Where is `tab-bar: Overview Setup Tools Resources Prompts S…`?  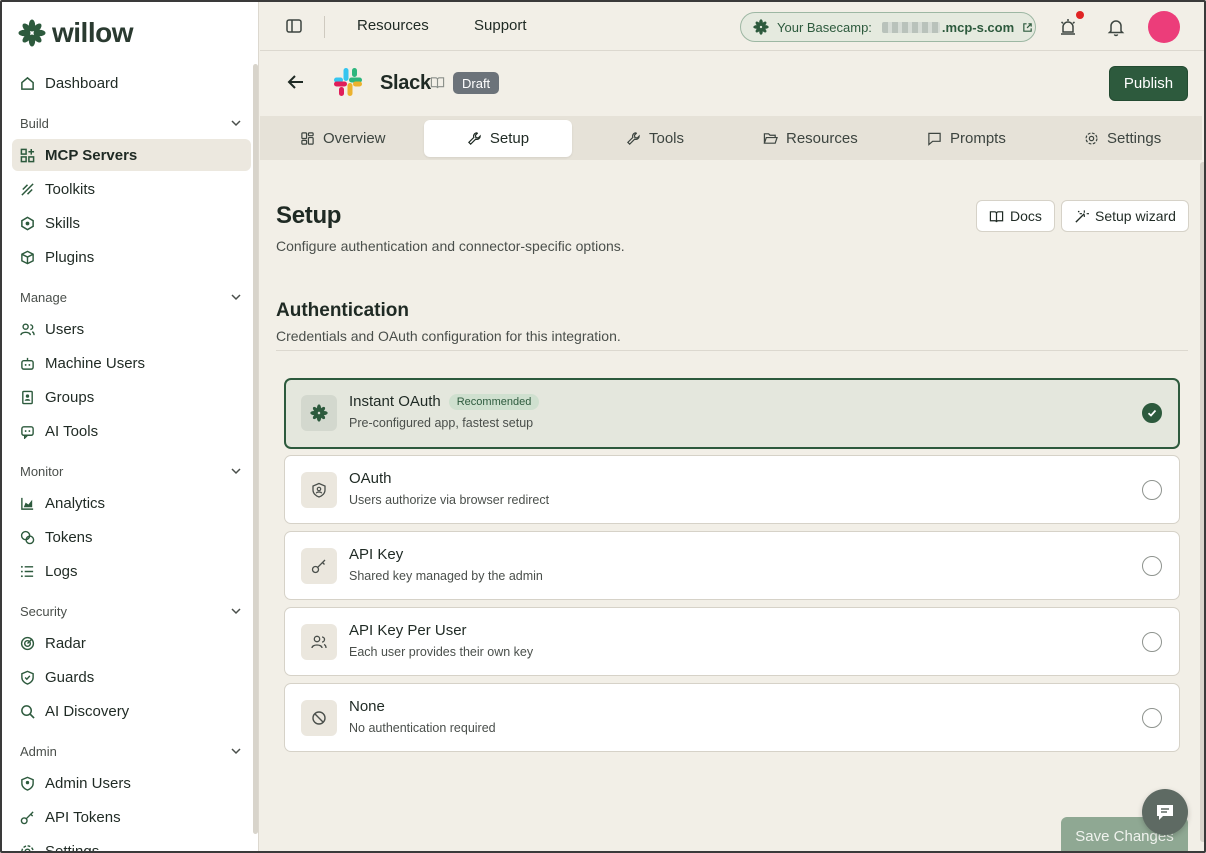 tab-bar: Overview Setup Tools Resources Prompts S… is located at coordinates (731, 138).